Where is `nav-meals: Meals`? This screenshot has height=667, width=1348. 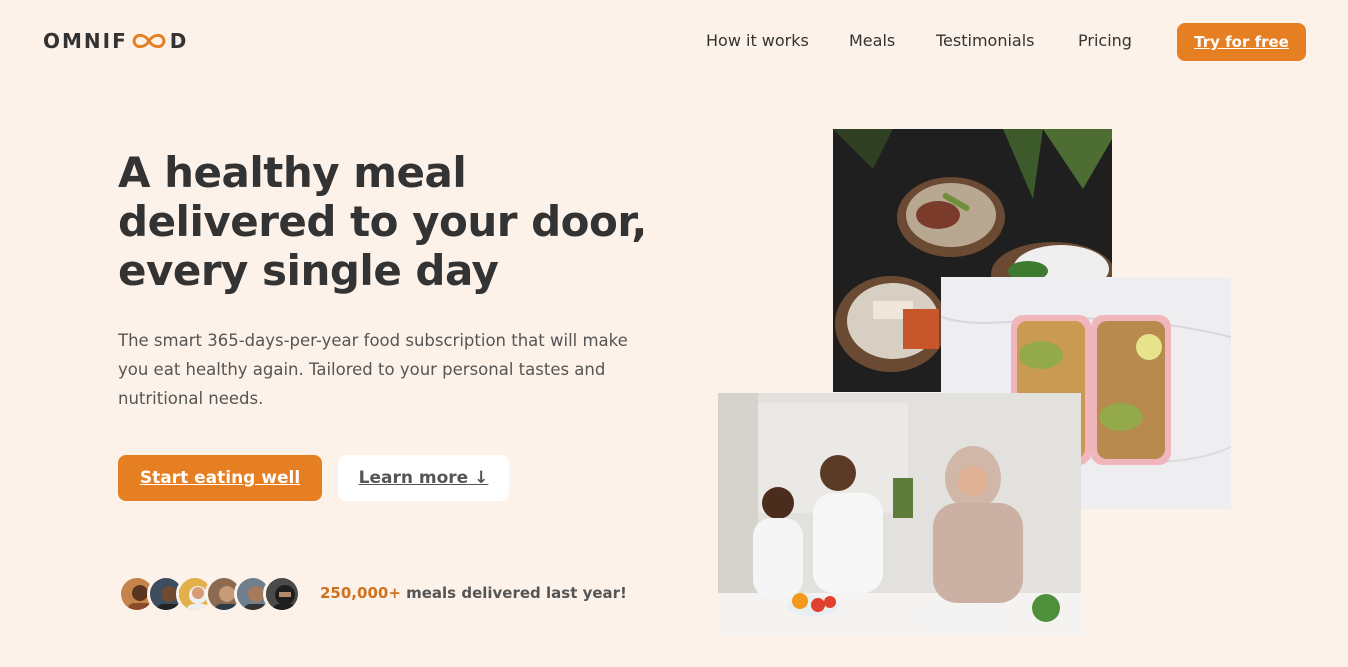 nav-meals: Meals is located at coordinates (872, 41).